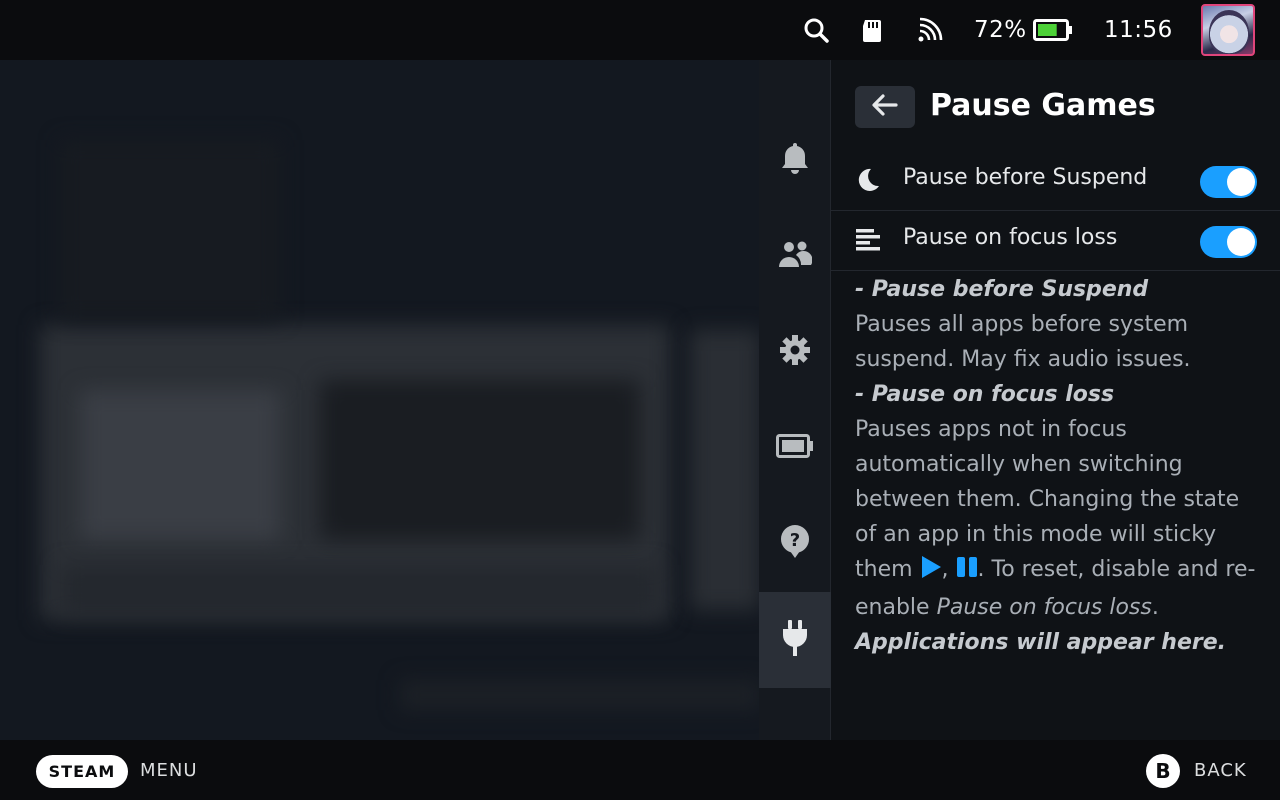  I want to click on steam-button: STEAM, so click(82, 771).